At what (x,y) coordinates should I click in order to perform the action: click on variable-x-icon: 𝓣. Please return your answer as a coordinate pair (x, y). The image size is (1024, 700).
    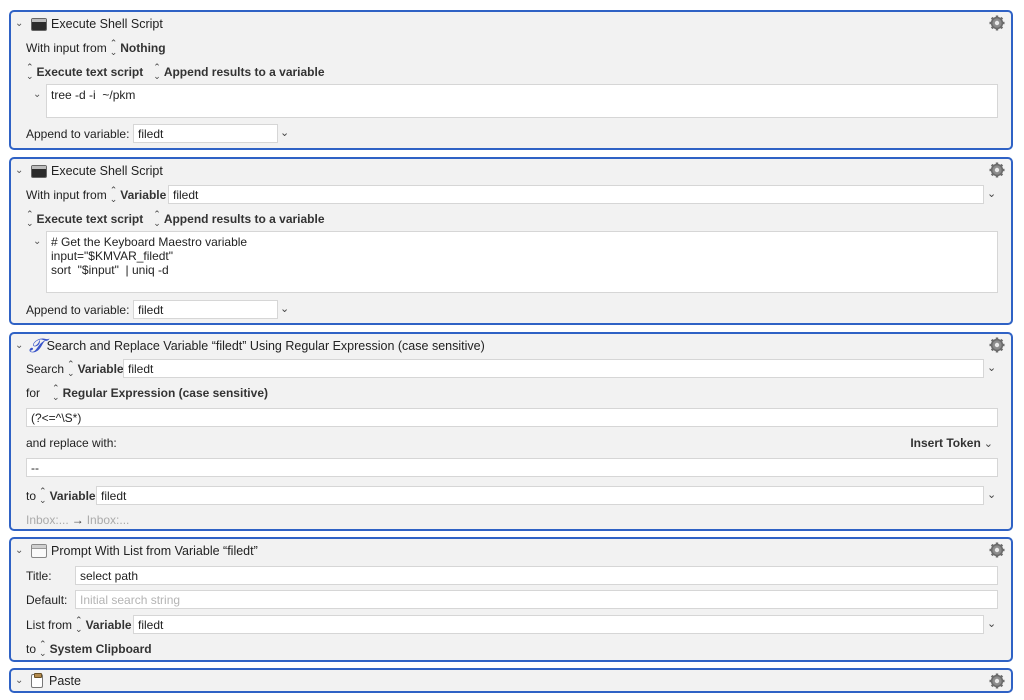
    Looking at the image, I should click on (36, 346).